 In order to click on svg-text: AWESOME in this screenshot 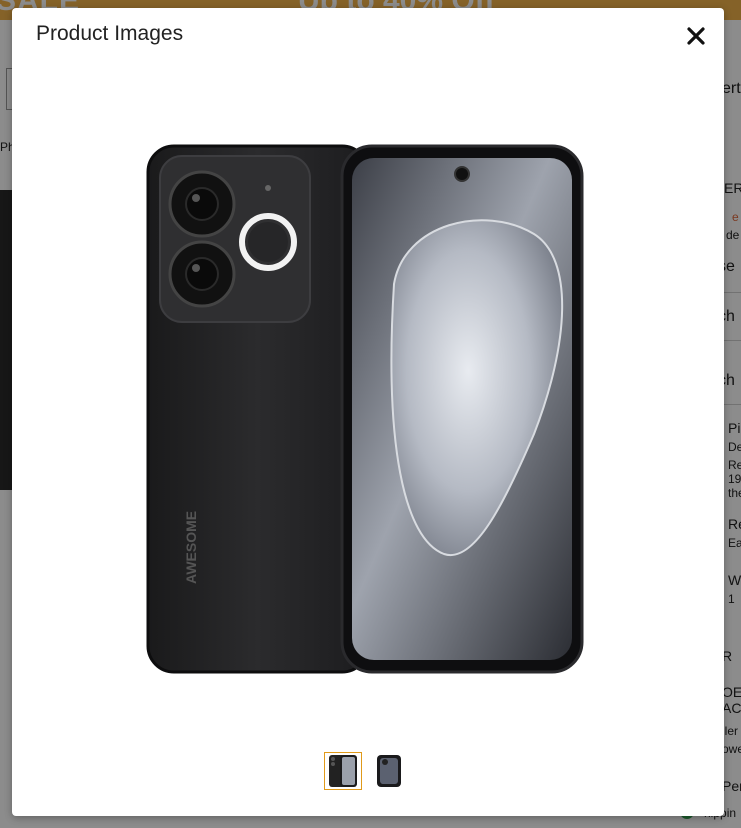, I will do `click(191, 547)`.